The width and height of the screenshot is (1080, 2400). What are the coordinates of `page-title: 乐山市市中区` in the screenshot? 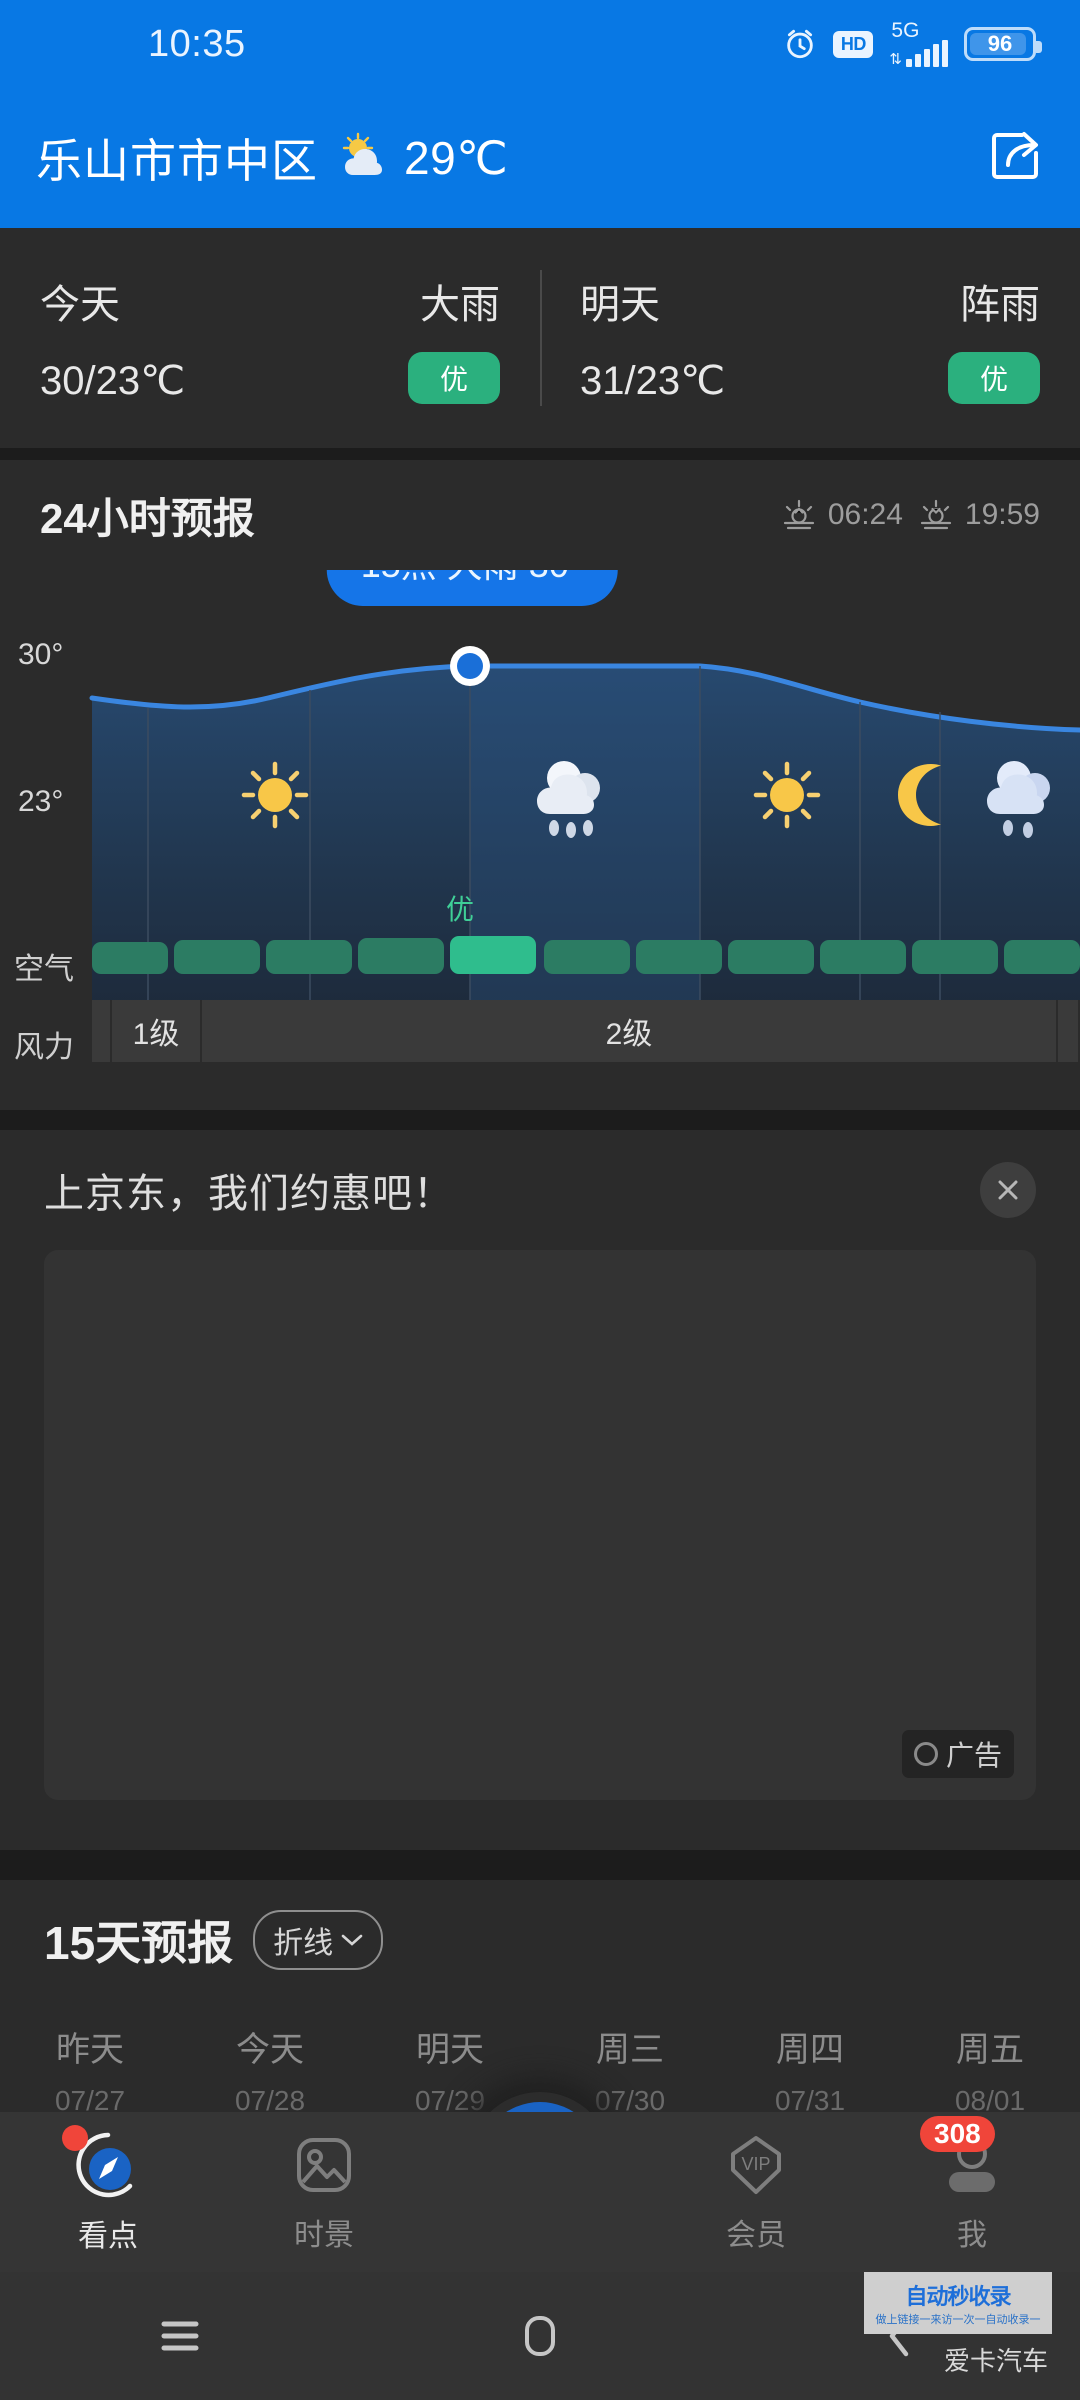 It's located at (177, 158).